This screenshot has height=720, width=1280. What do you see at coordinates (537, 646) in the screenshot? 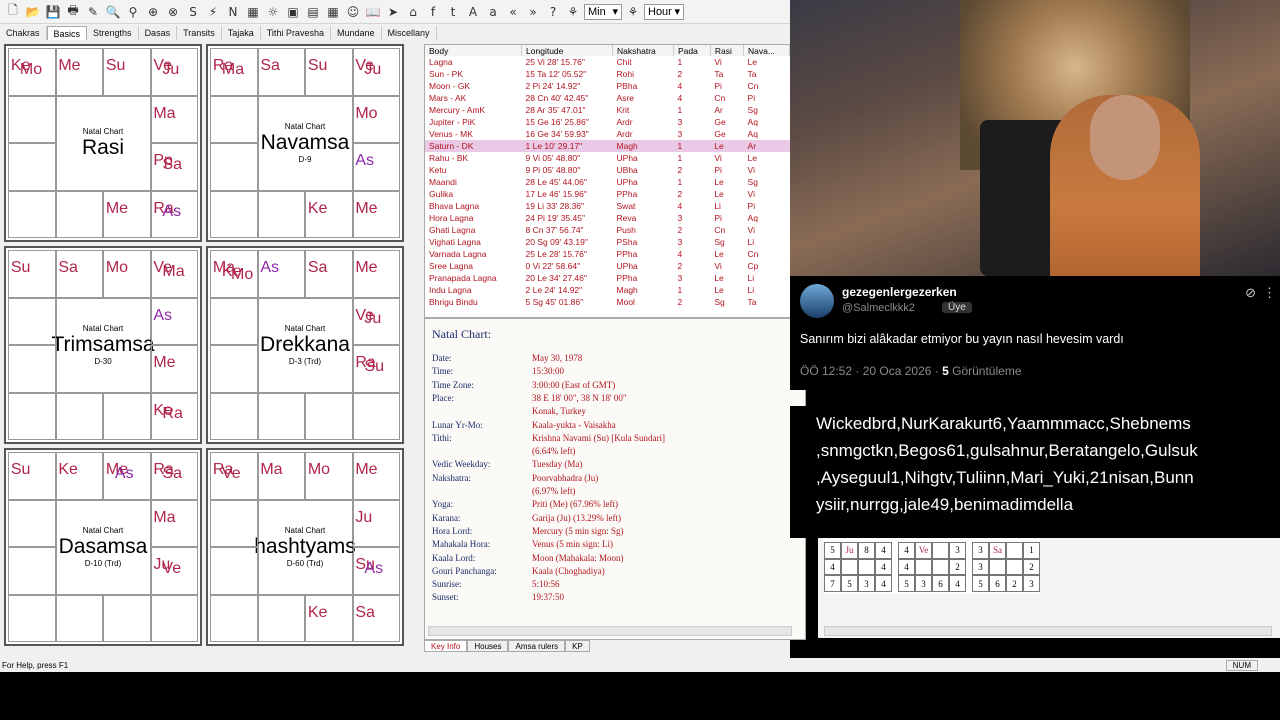
I see `tab-amsa-rulers: Amsa rulers` at bounding box center [537, 646].